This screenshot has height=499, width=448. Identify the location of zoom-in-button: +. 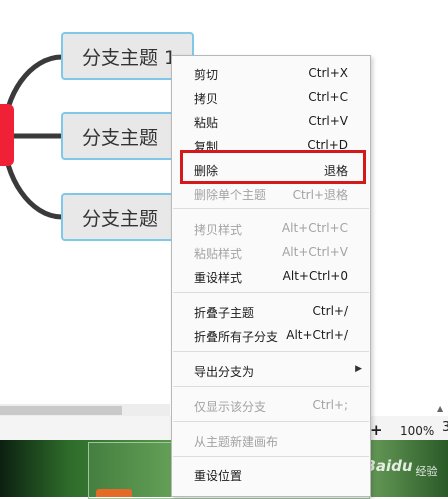
(376, 430).